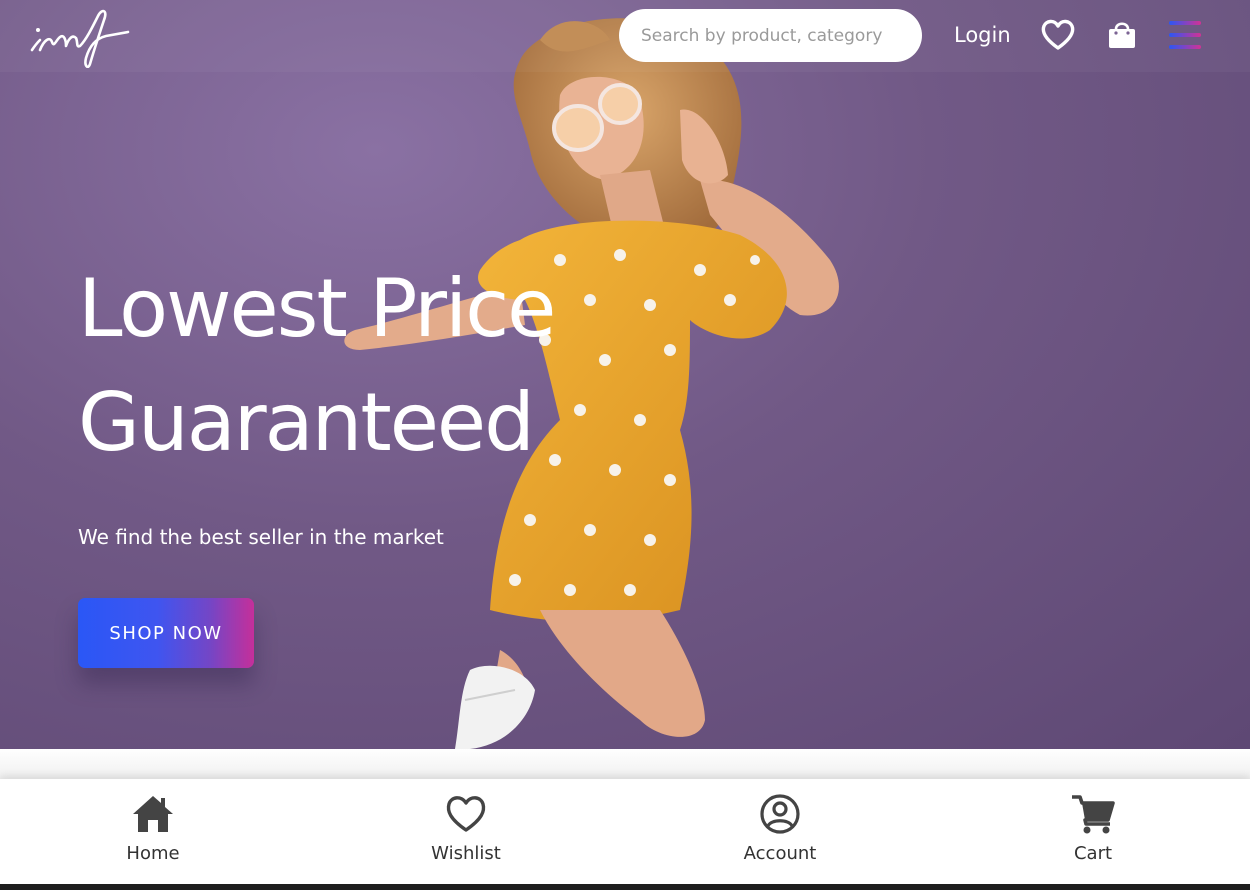  Describe the element at coordinates (153, 814) in the screenshot. I see `home-icon` at that location.